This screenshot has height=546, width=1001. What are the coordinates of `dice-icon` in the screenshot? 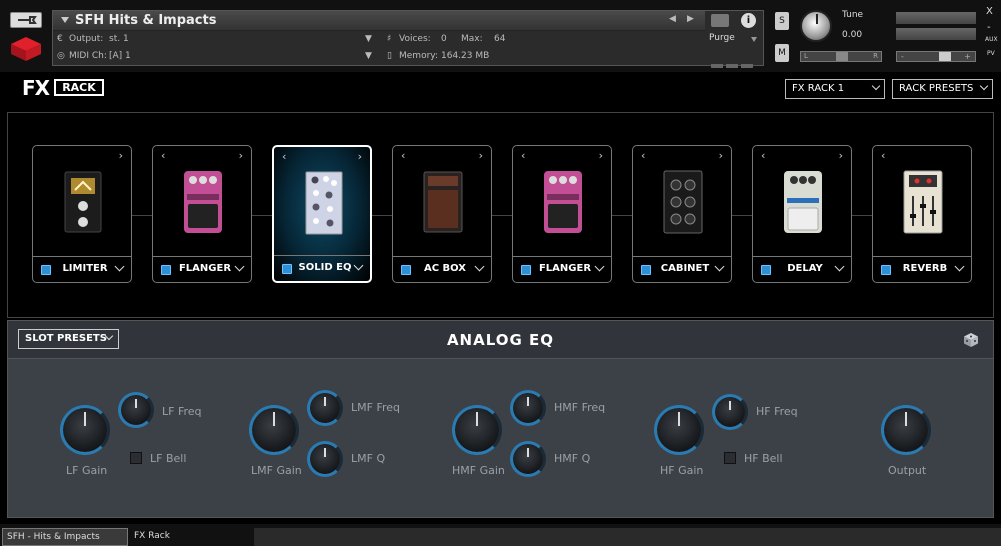 It's located at (971, 340).